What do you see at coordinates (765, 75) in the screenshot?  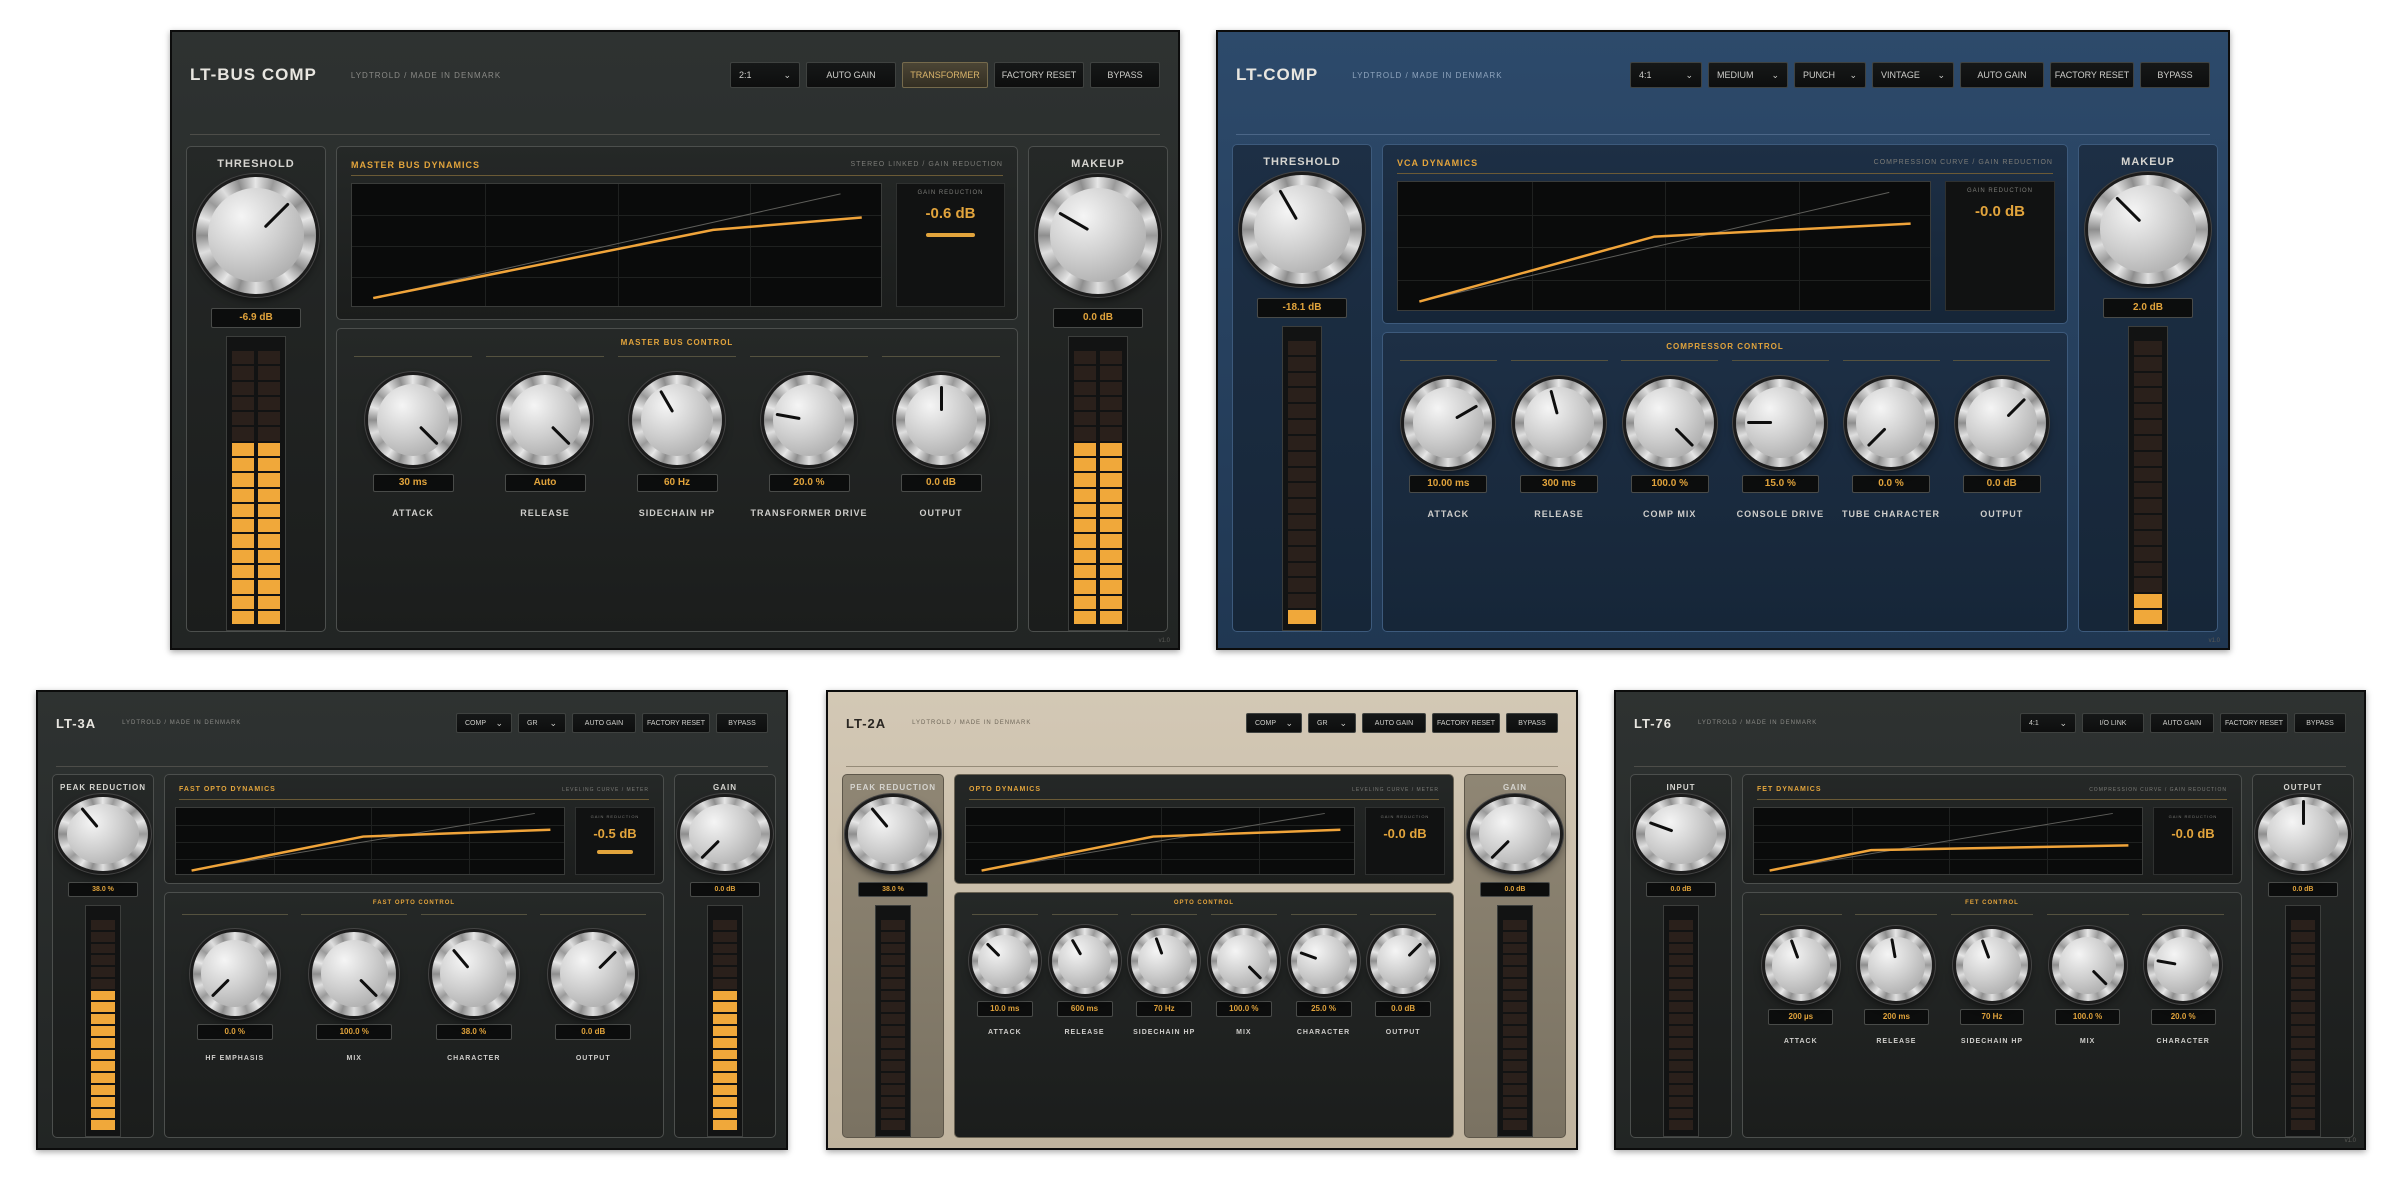 I see `mode-select: 2:1 ⌄` at bounding box center [765, 75].